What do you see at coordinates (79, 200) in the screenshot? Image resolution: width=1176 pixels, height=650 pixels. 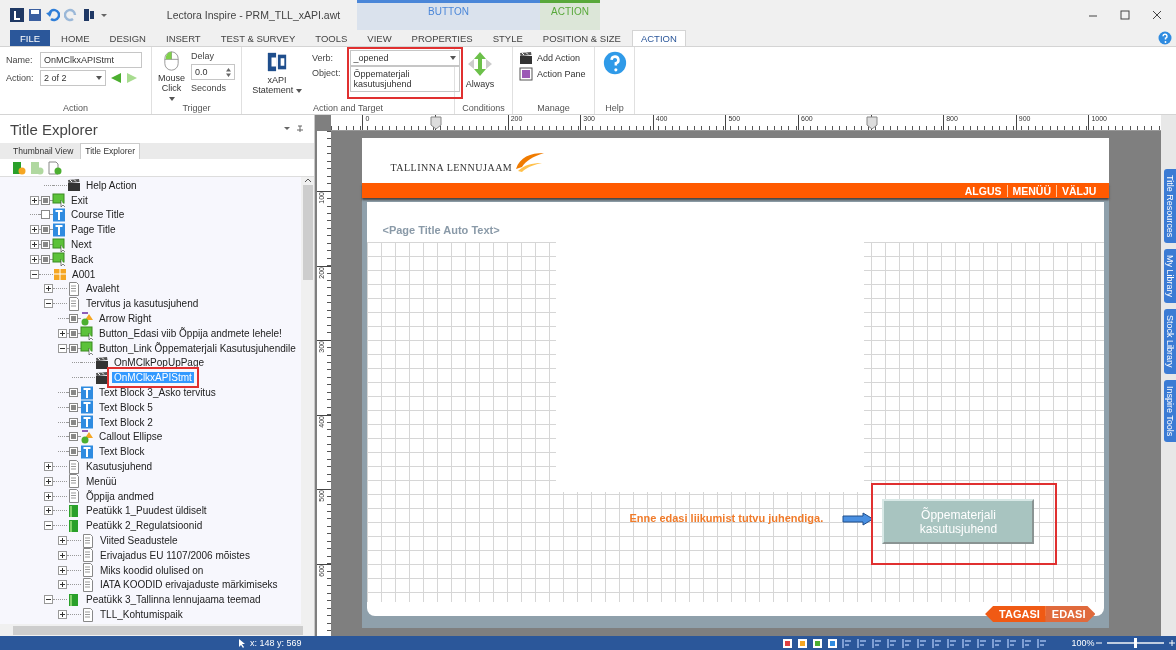 I see `tree-item: Exit` at bounding box center [79, 200].